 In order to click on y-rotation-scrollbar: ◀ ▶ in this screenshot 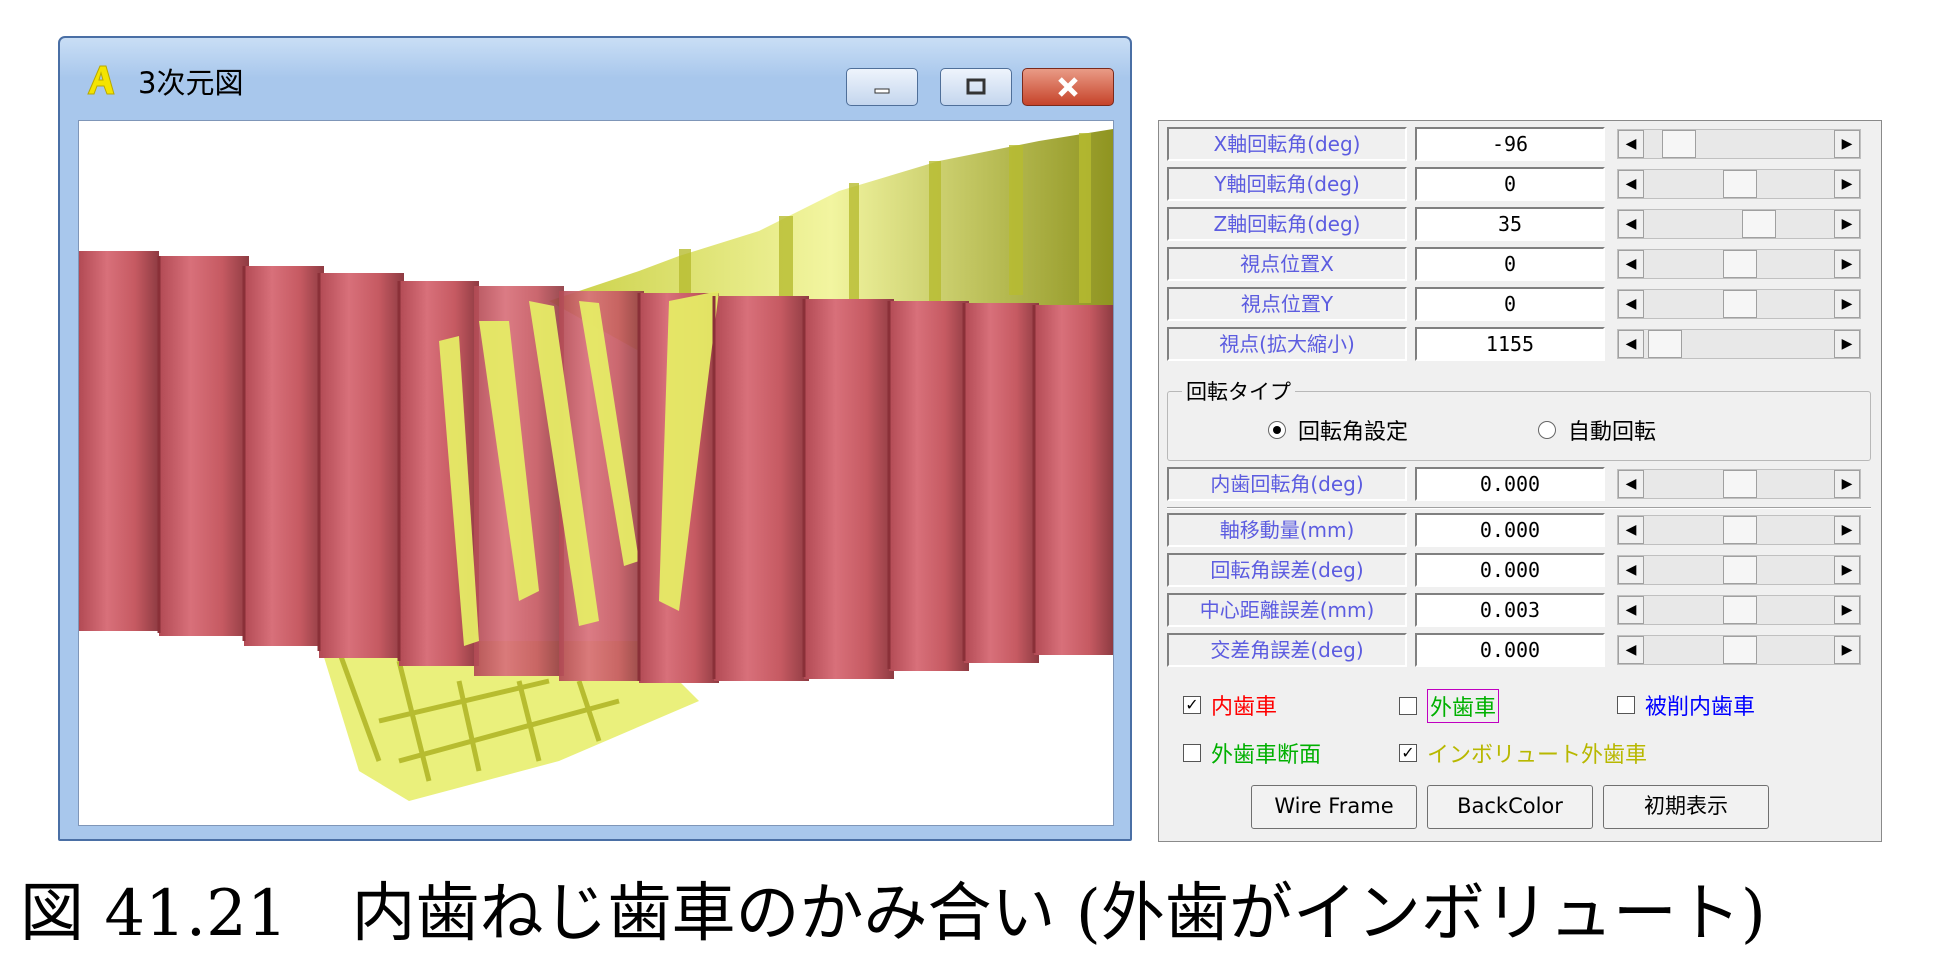, I will do `click(1739, 184)`.